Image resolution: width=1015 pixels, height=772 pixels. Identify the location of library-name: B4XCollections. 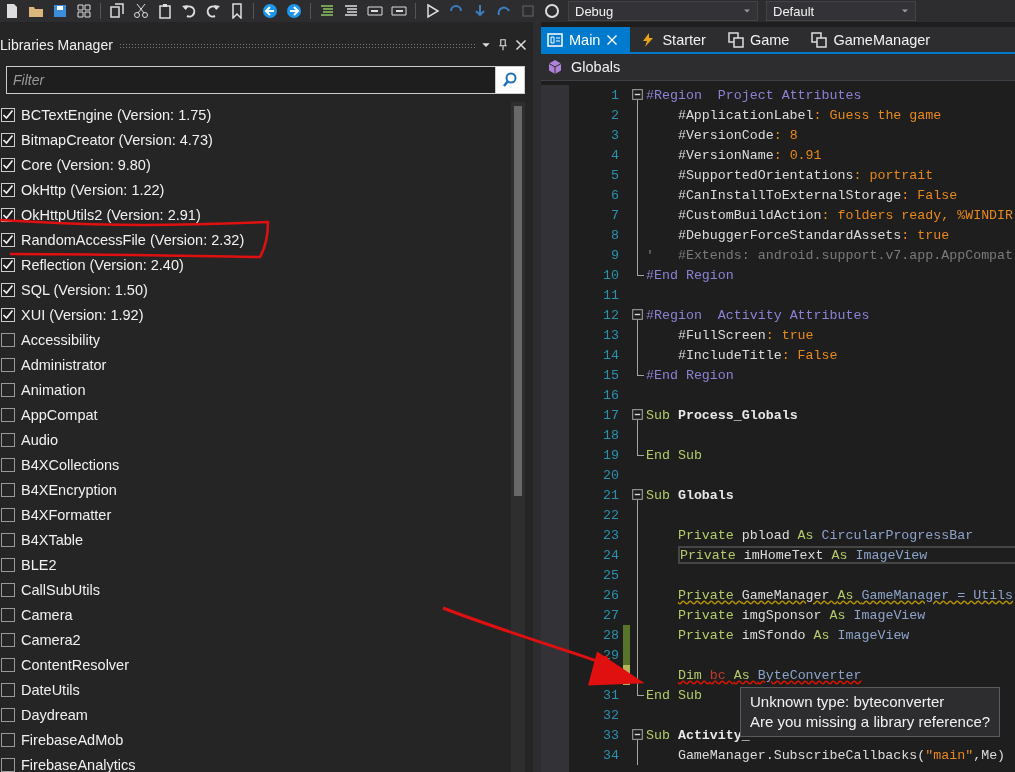
(70, 464).